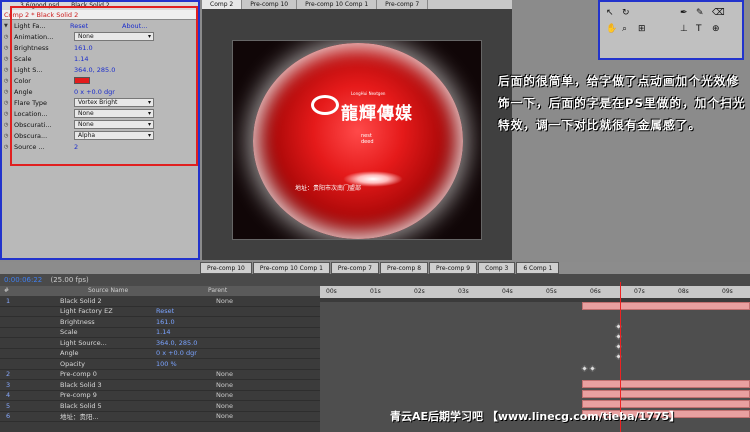 The width and height of the screenshot is (750, 432). Describe the element at coordinates (108, 395) in the screenshot. I see `layer-name: Pre-comp 9` at that location.